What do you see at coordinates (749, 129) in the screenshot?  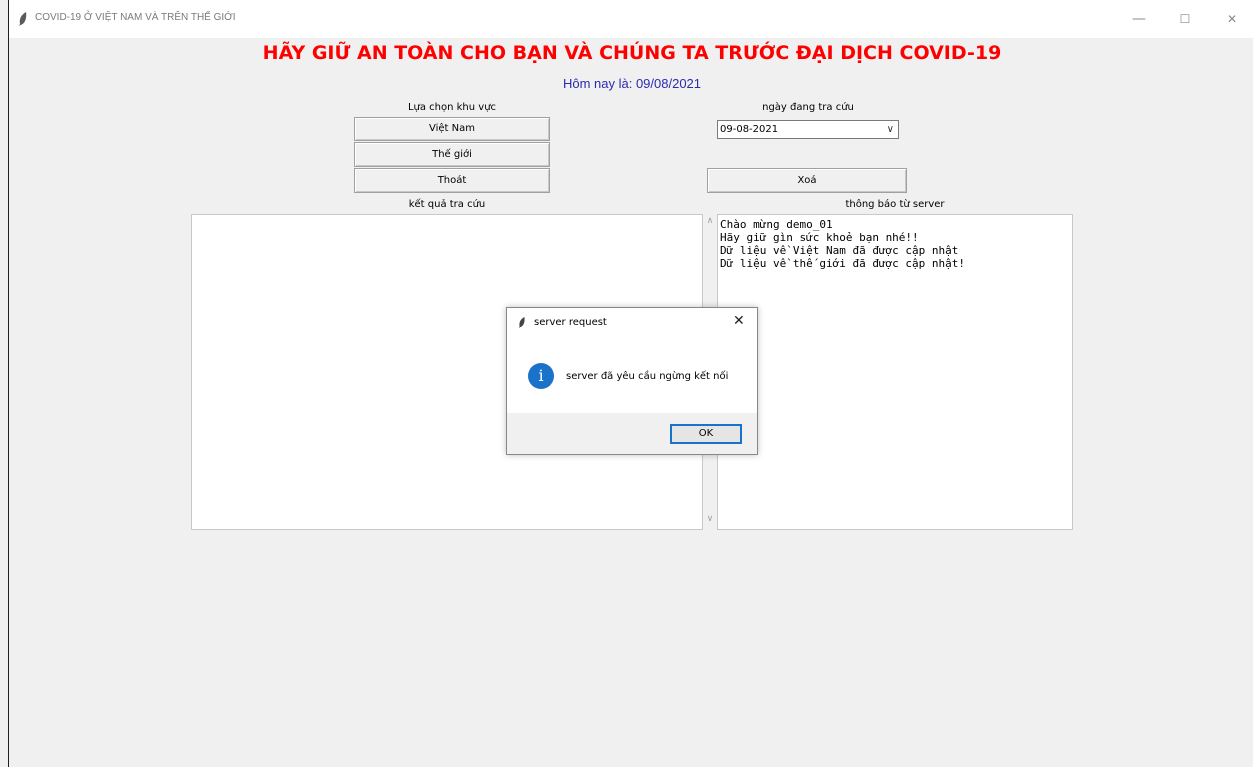 I see `date-combobox-value: 09-08-2021` at bounding box center [749, 129].